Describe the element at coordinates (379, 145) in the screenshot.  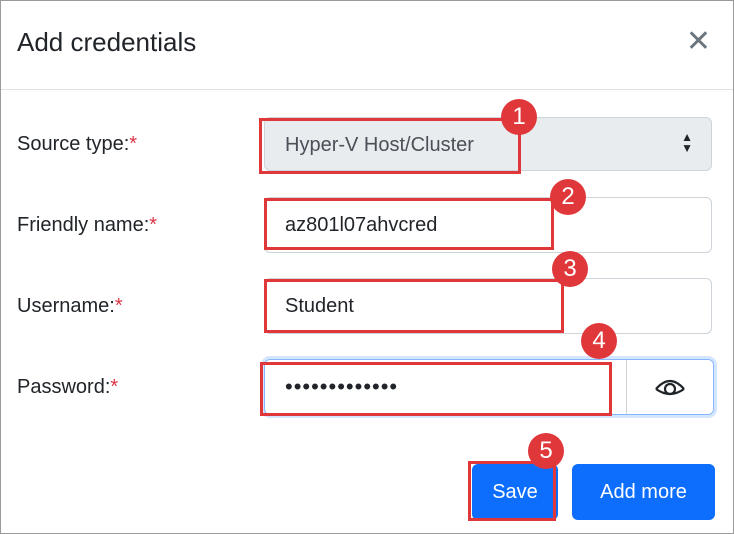
I see `source-type-value: Hyper-V Host/Cluster` at that location.